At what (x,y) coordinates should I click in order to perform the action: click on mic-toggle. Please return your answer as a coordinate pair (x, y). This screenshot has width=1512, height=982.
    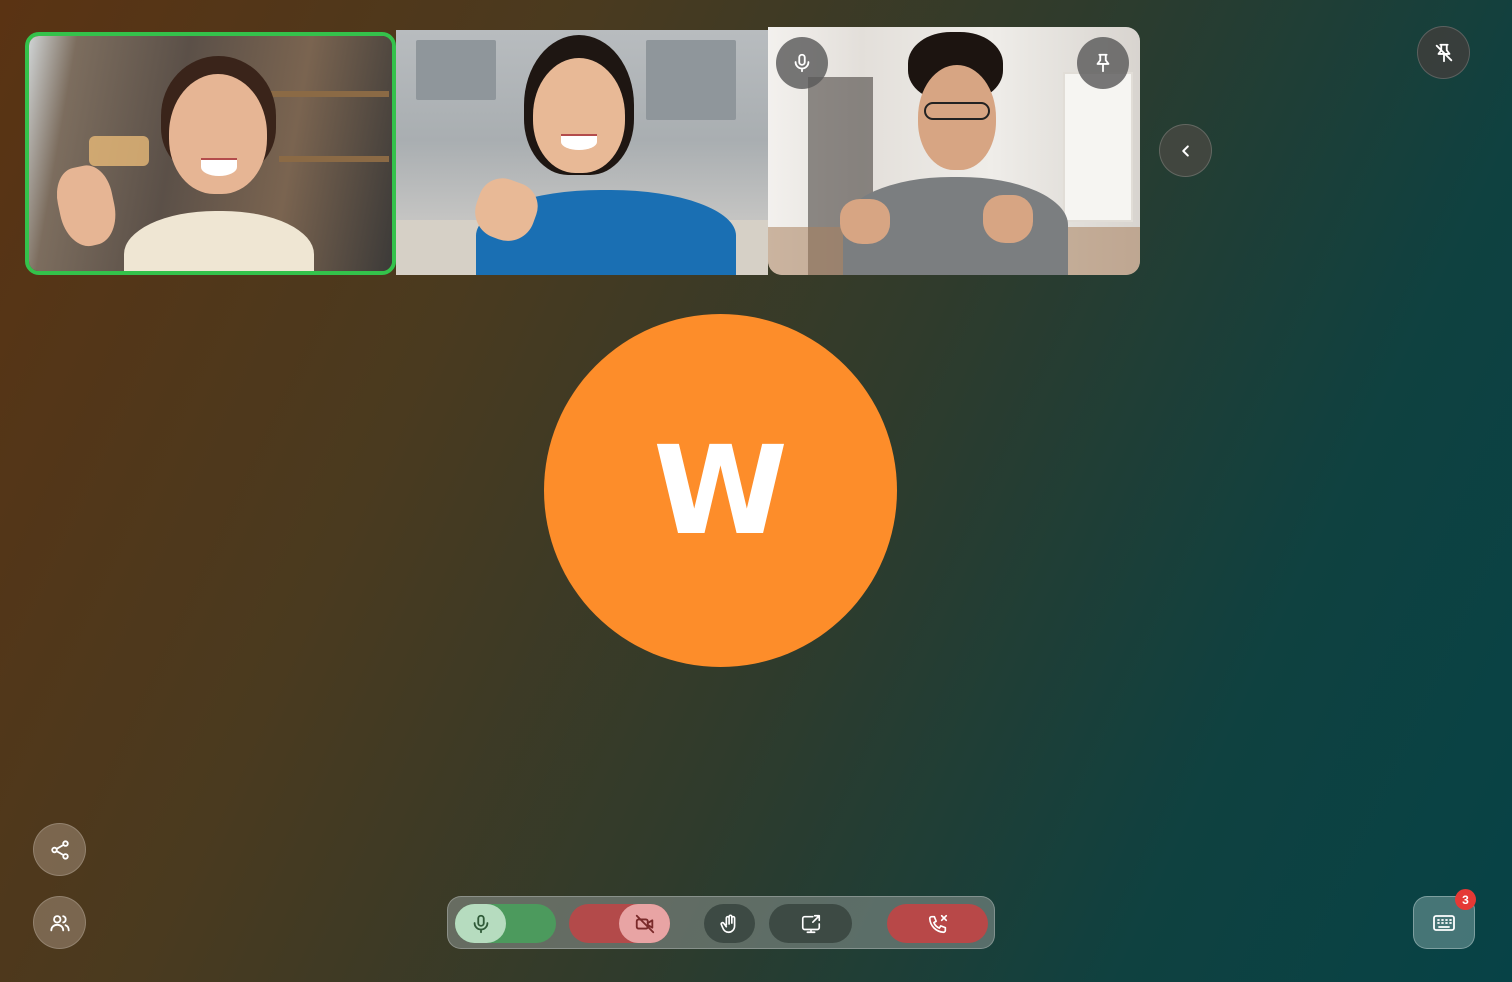
    Looking at the image, I should click on (505, 923).